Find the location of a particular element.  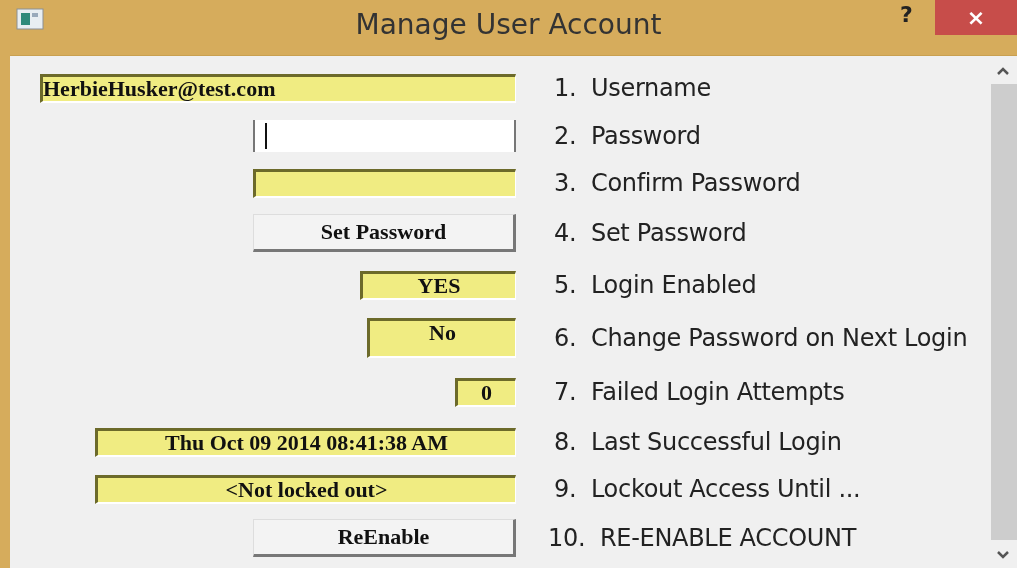

field-label: 6. Change Password on Next Login is located at coordinates (761, 338).